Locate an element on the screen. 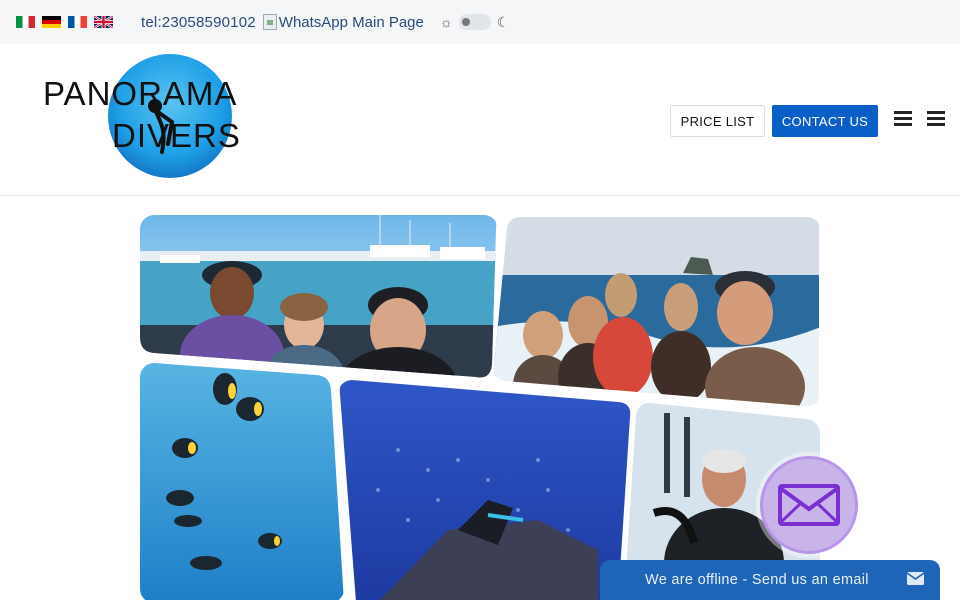 This screenshot has height=600, width=960. top-bar: tel:23058590102 WhatsApp Main Page ☼ ☾ is located at coordinates (480, 22).